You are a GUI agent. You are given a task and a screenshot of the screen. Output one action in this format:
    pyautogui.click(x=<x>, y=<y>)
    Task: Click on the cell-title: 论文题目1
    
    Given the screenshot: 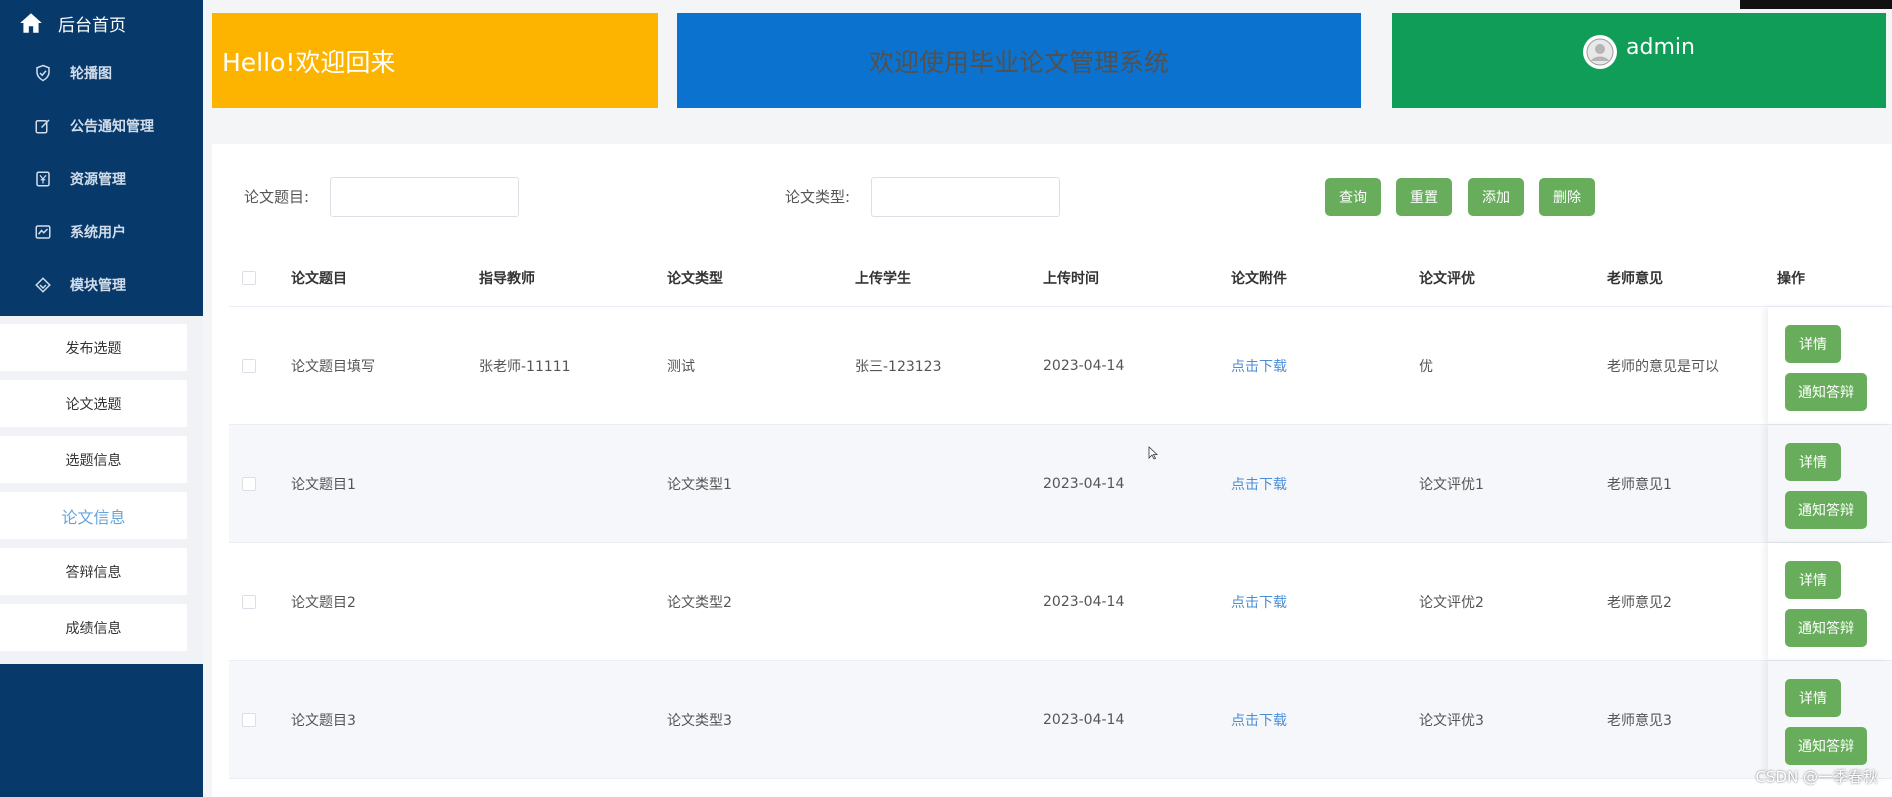 What is the action you would take?
    pyautogui.click(x=323, y=484)
    